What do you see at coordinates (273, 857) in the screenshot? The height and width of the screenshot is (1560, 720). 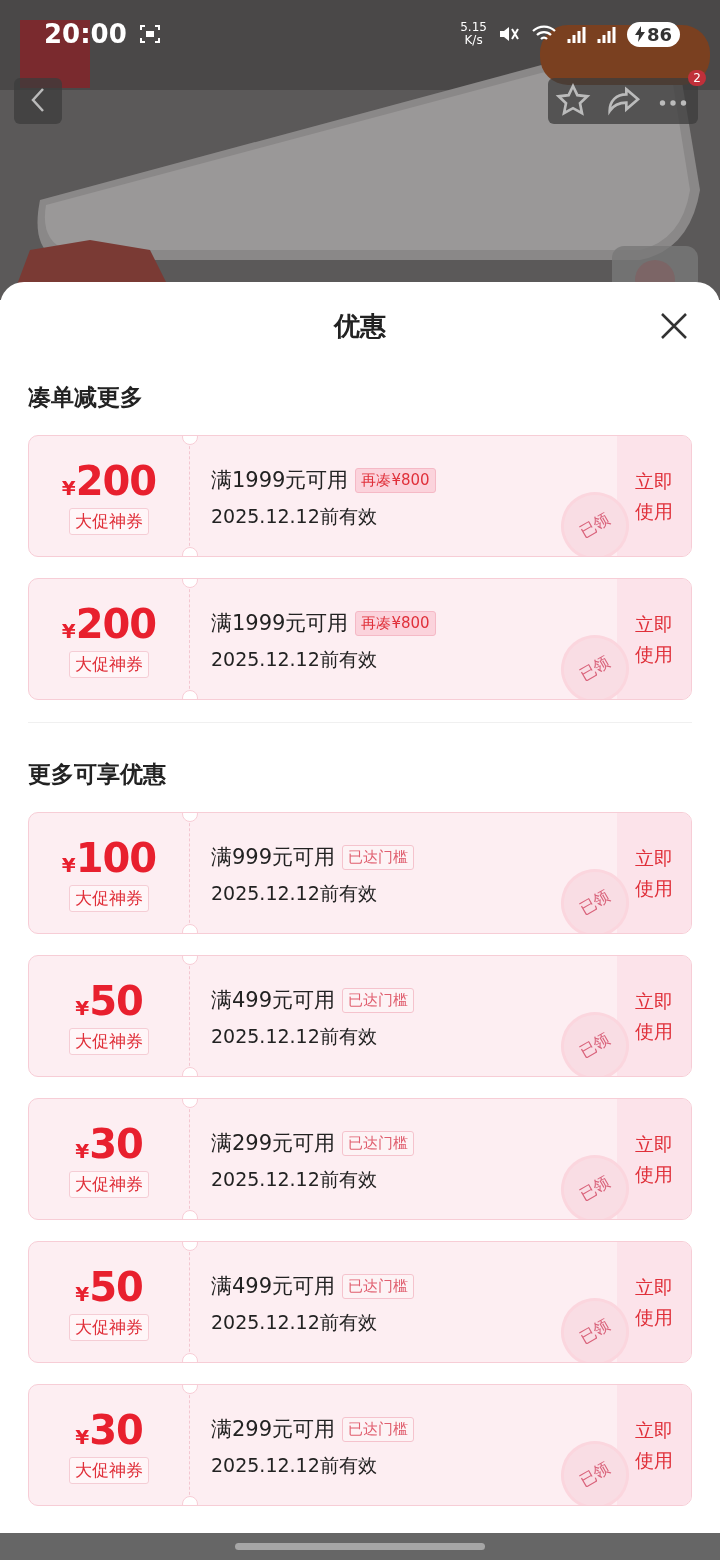 I see `coupon-condition: 满999元可用` at bounding box center [273, 857].